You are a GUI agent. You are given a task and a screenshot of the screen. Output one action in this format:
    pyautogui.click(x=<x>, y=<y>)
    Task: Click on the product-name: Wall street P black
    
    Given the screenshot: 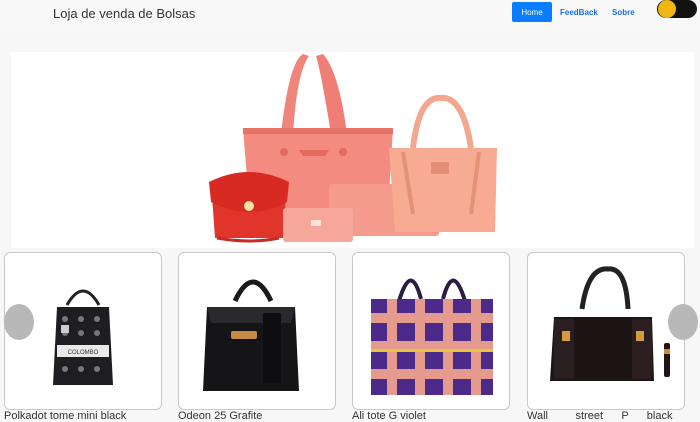 What is the action you would take?
    pyautogui.click(x=609, y=416)
    